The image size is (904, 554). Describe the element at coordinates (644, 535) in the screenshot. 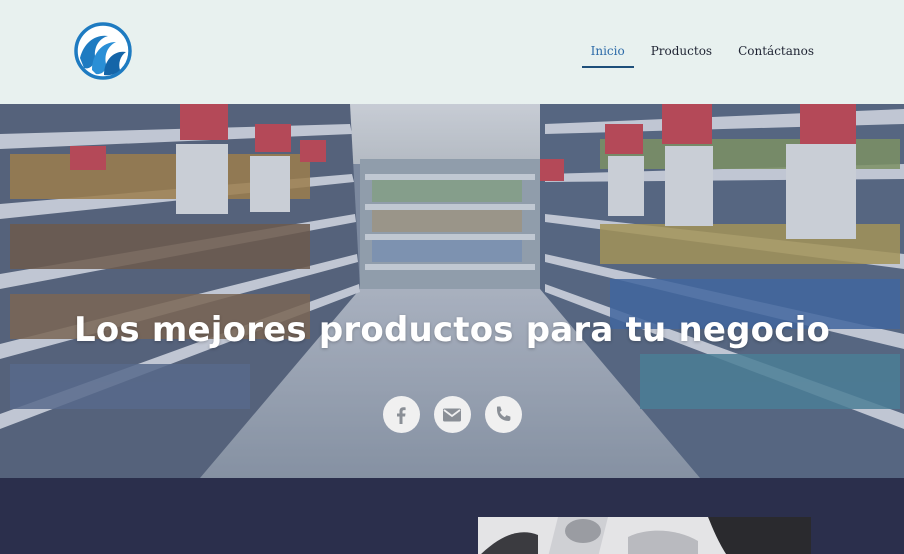

I see `section-photo` at that location.